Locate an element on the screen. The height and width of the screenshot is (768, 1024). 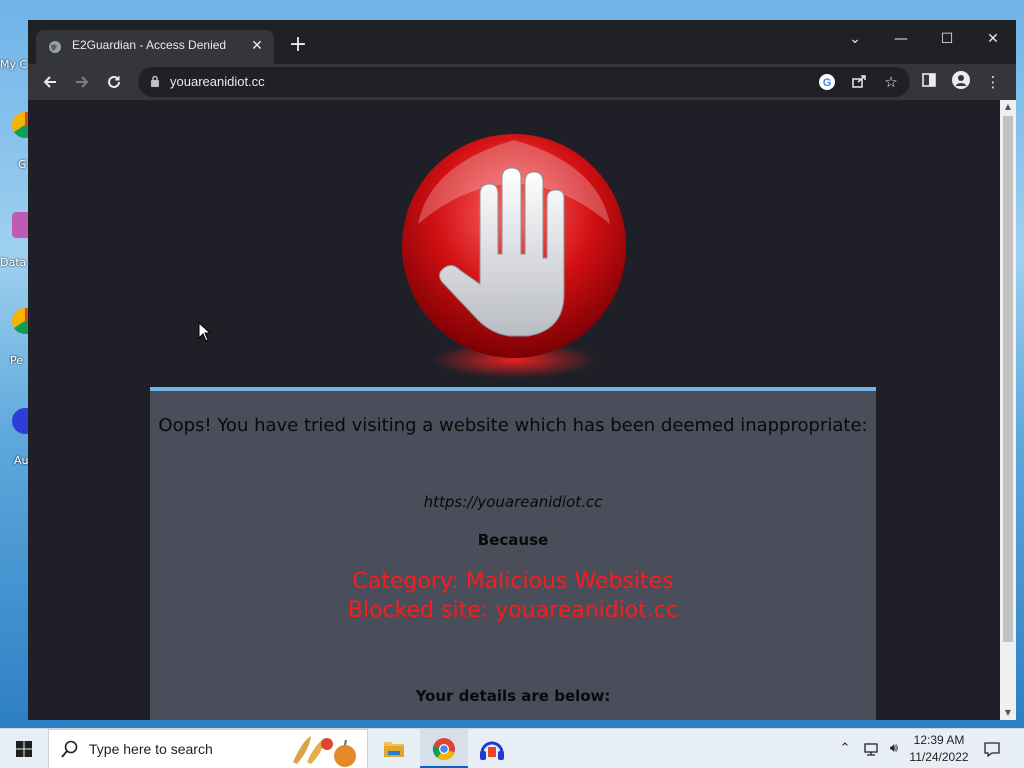
google-icon: G is located at coordinates (827, 82).